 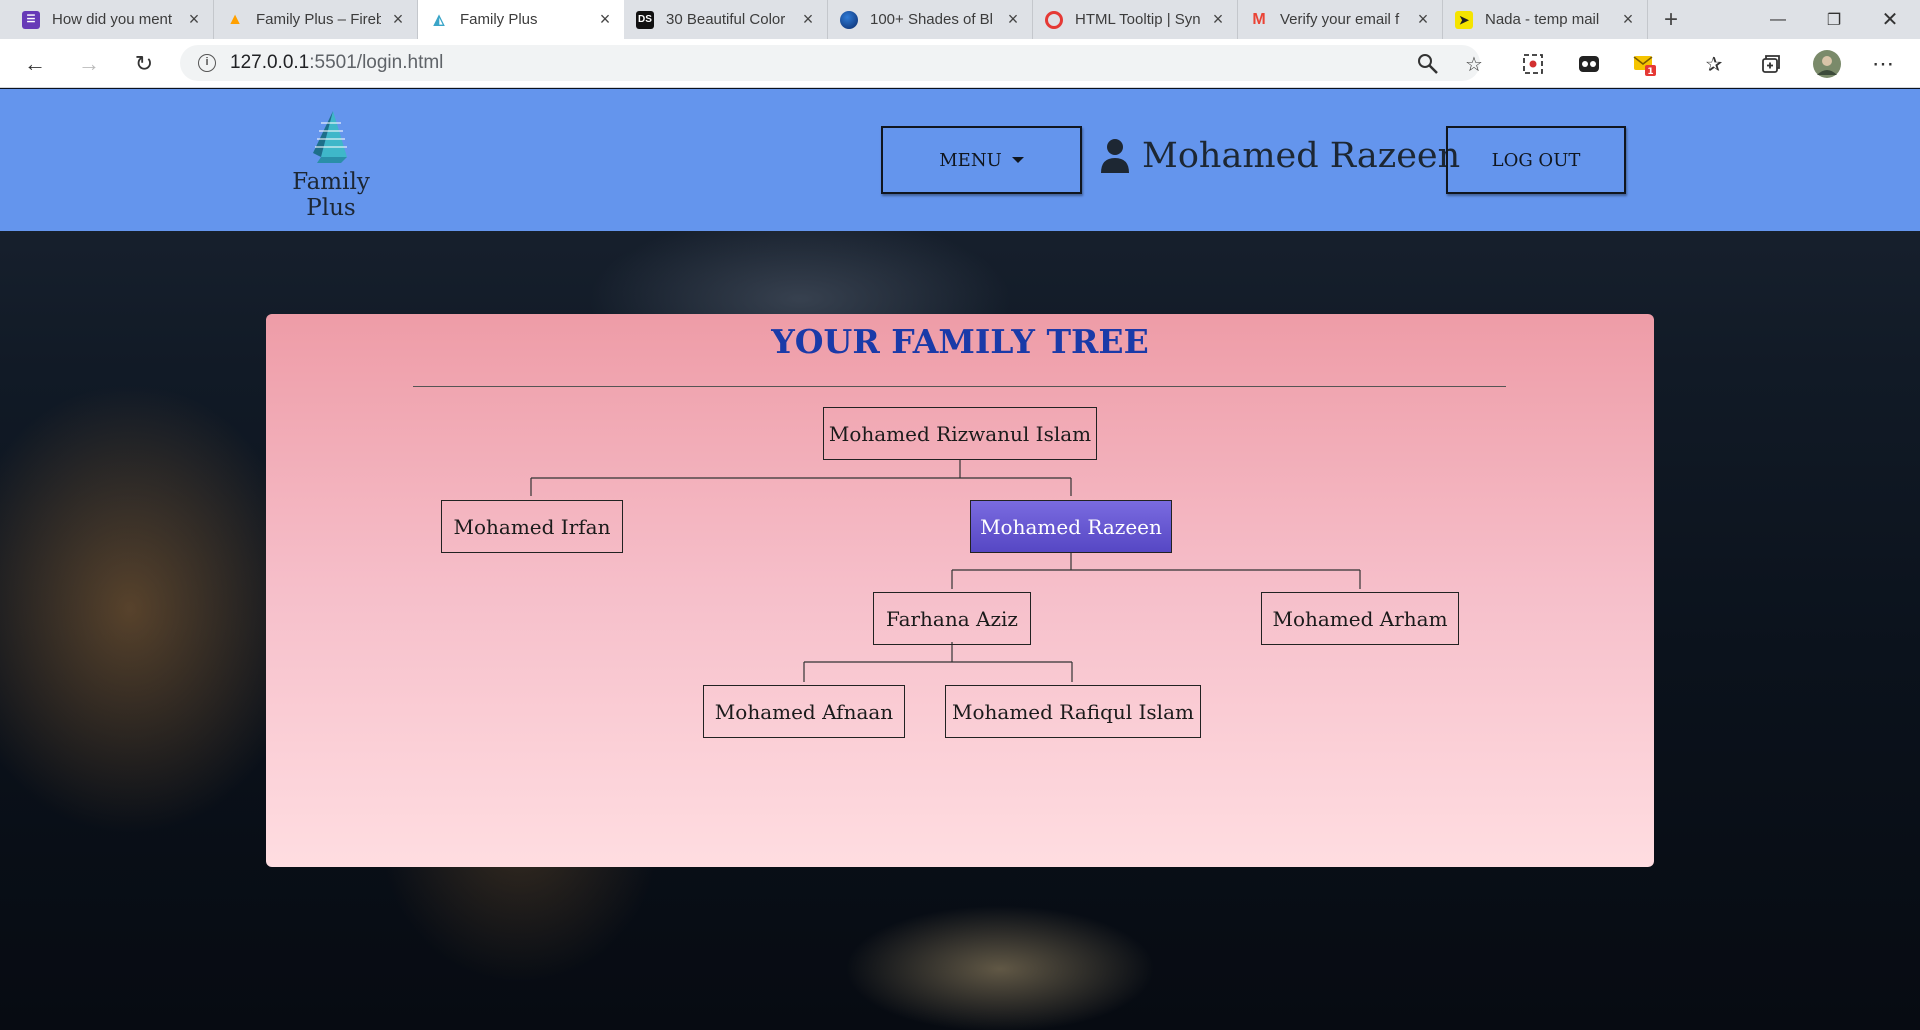 I want to click on browser-tab-6: HTML Tooltip | Syn ×, so click(x=1135, y=19).